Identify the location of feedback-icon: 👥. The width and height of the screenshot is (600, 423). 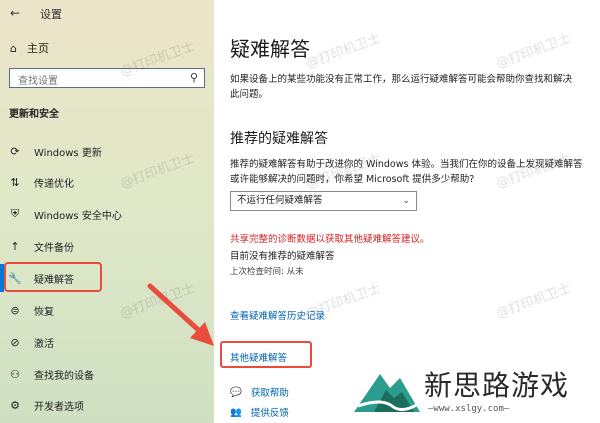
(236, 412).